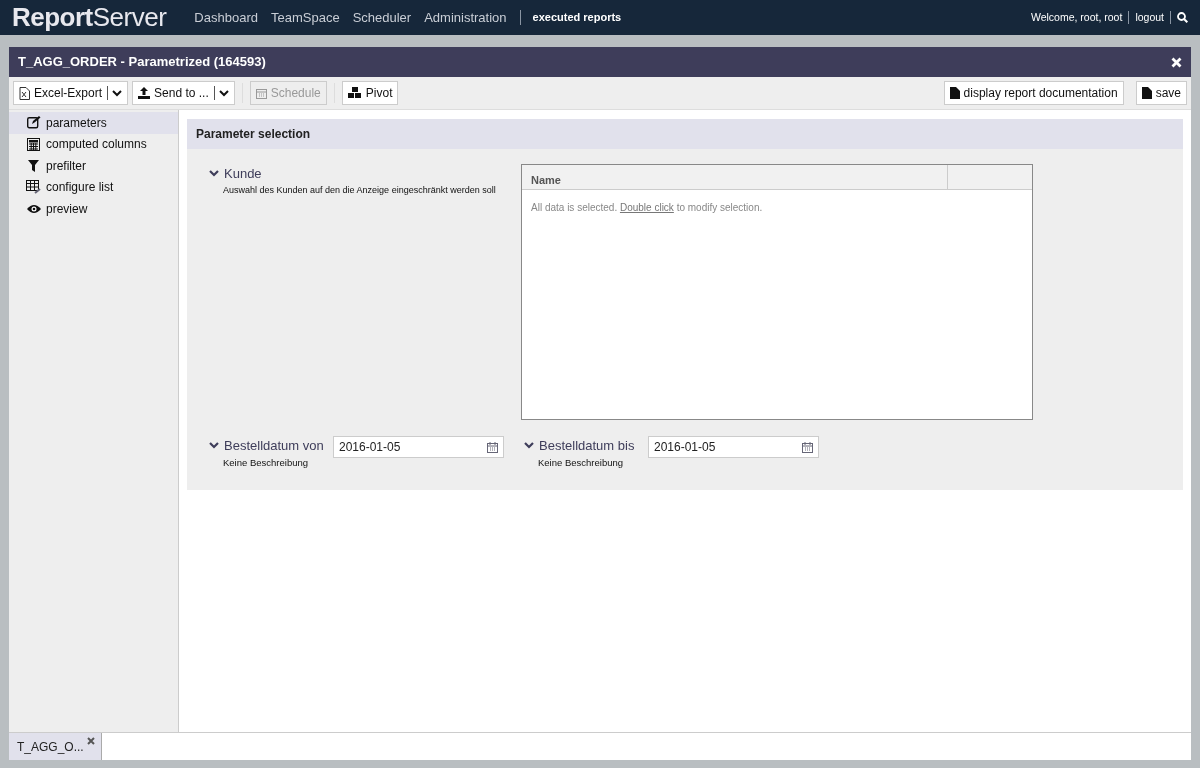  What do you see at coordinates (93, 166) in the screenshot?
I see `sidebar-item: prefilter` at bounding box center [93, 166].